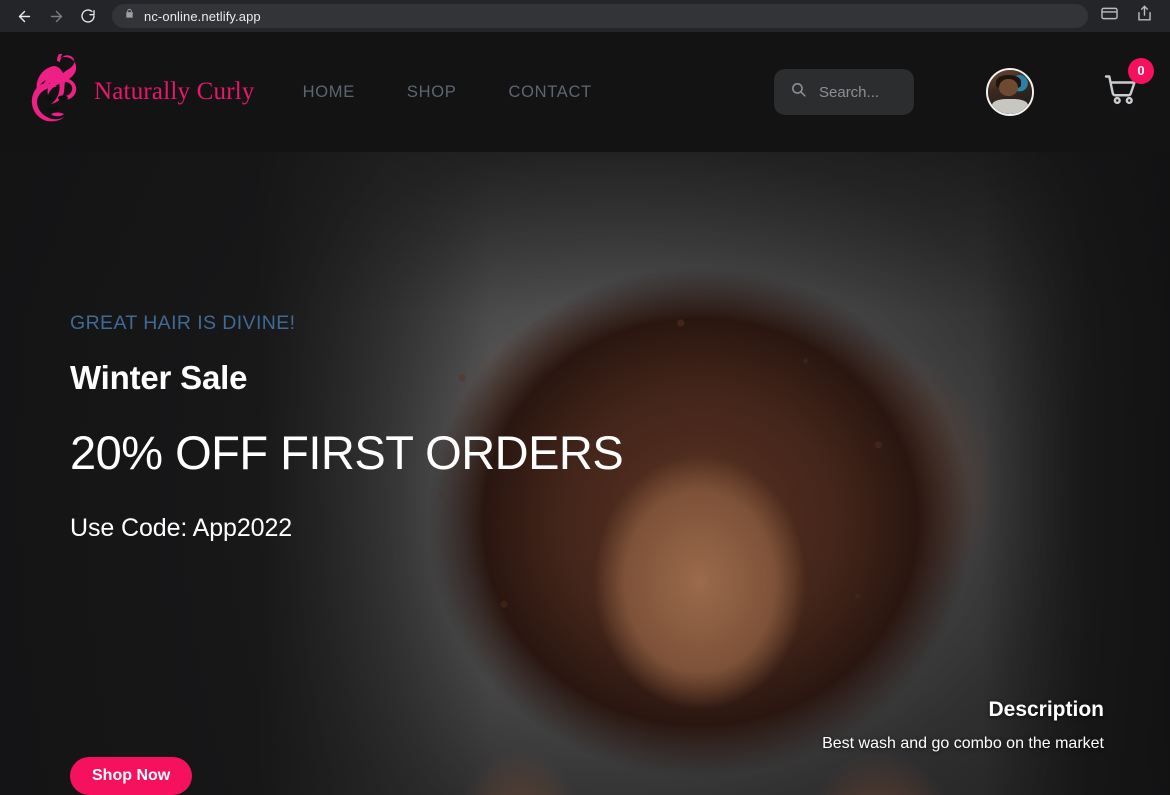 The width and height of the screenshot is (1170, 795). What do you see at coordinates (63, 89) in the screenshot?
I see `curly-hair-woman-logo-icon` at bounding box center [63, 89].